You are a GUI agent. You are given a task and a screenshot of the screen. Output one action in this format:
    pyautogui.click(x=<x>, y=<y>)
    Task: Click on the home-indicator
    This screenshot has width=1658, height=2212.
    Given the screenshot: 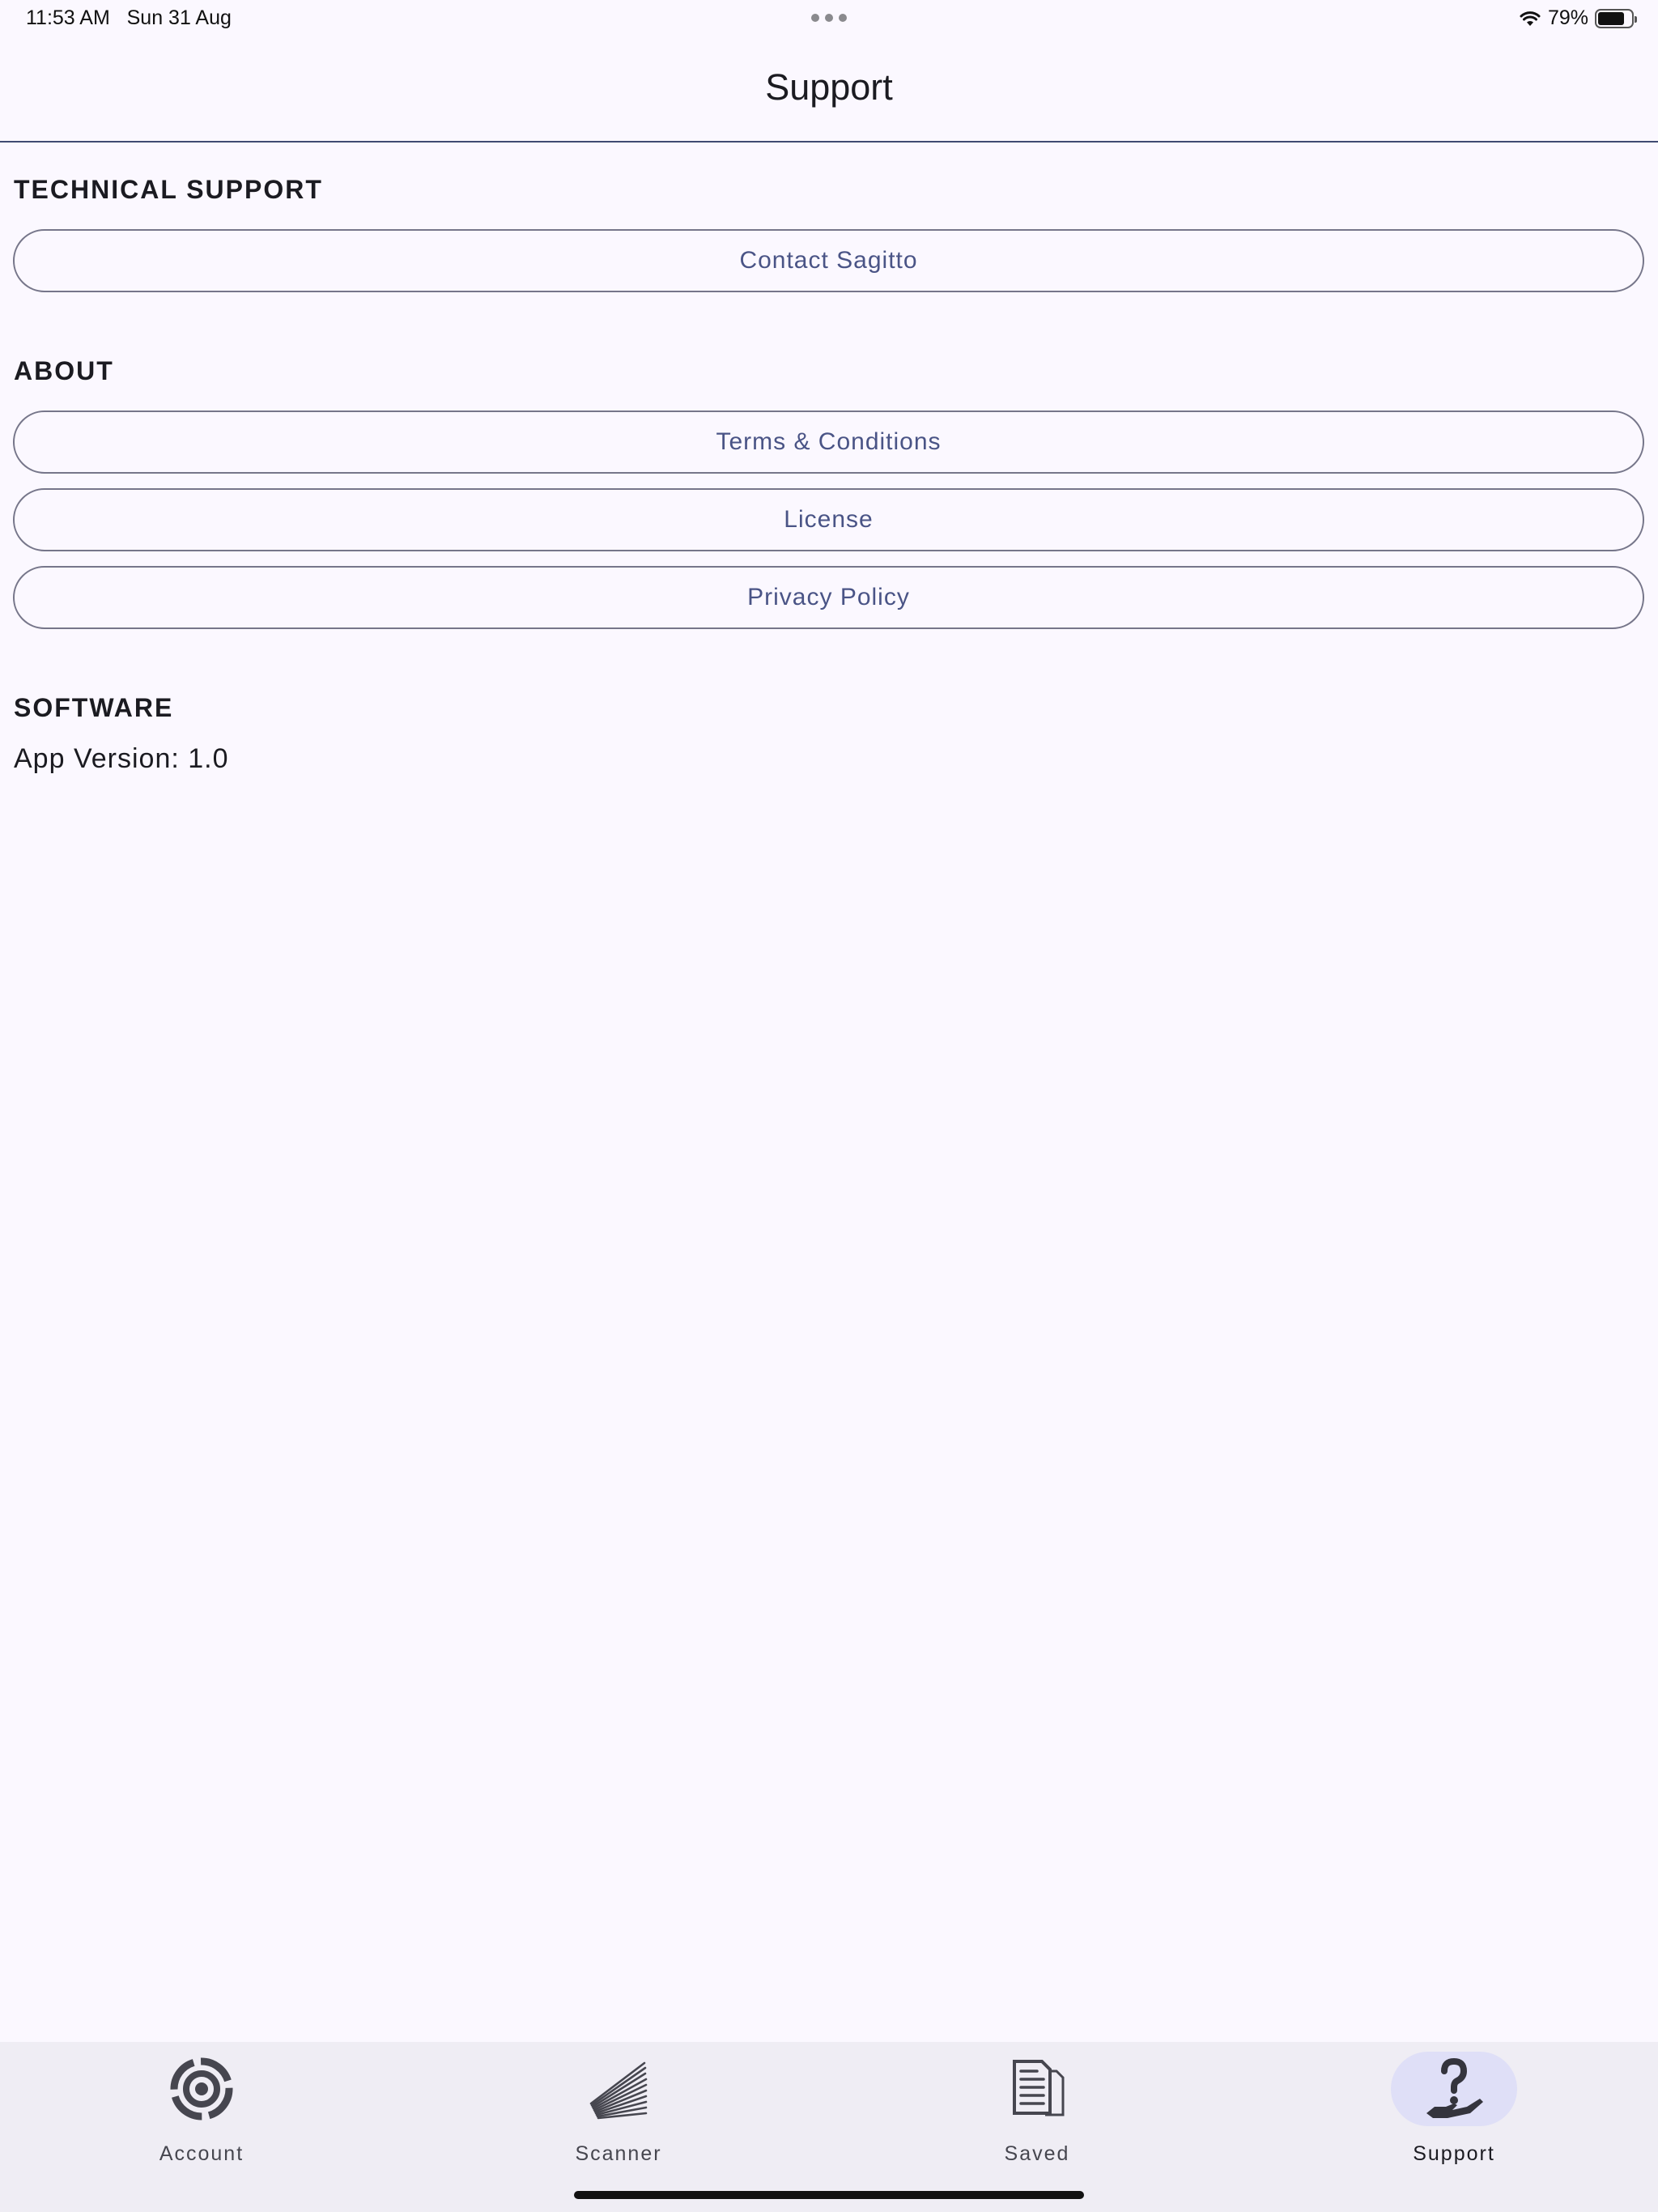 What is the action you would take?
    pyautogui.click(x=829, y=2195)
    